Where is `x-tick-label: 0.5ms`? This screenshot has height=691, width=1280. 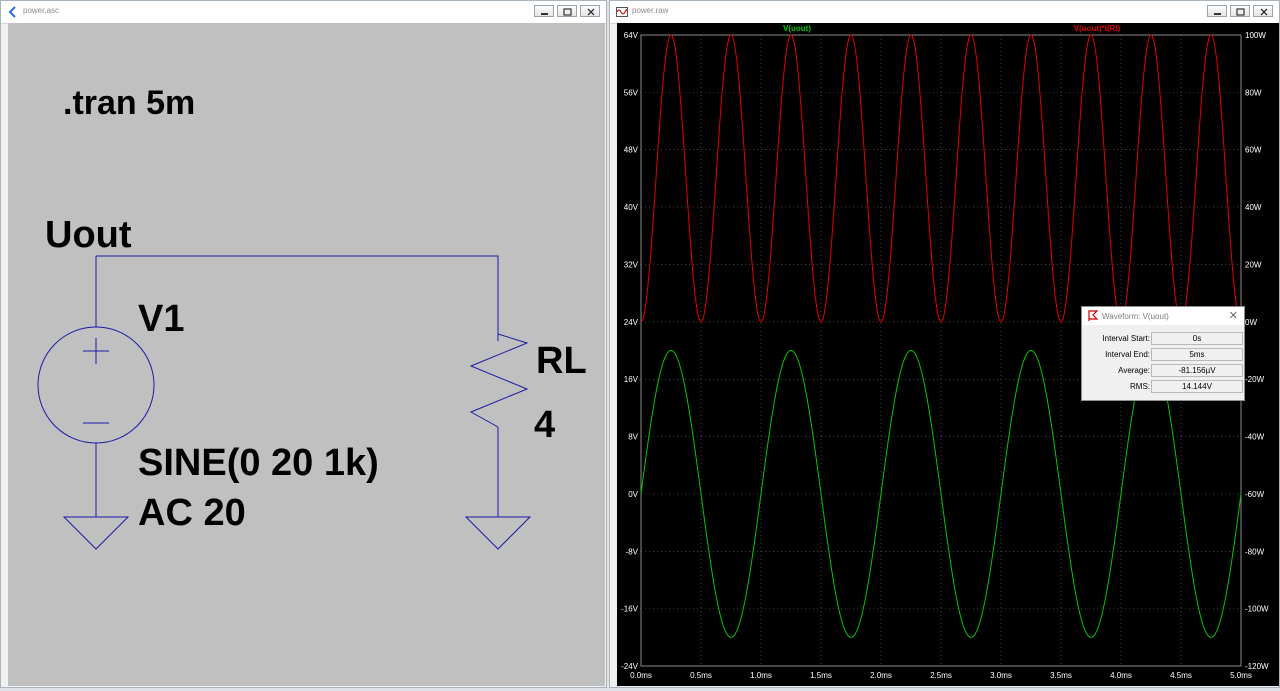
x-tick-label: 0.5ms is located at coordinates (701, 675).